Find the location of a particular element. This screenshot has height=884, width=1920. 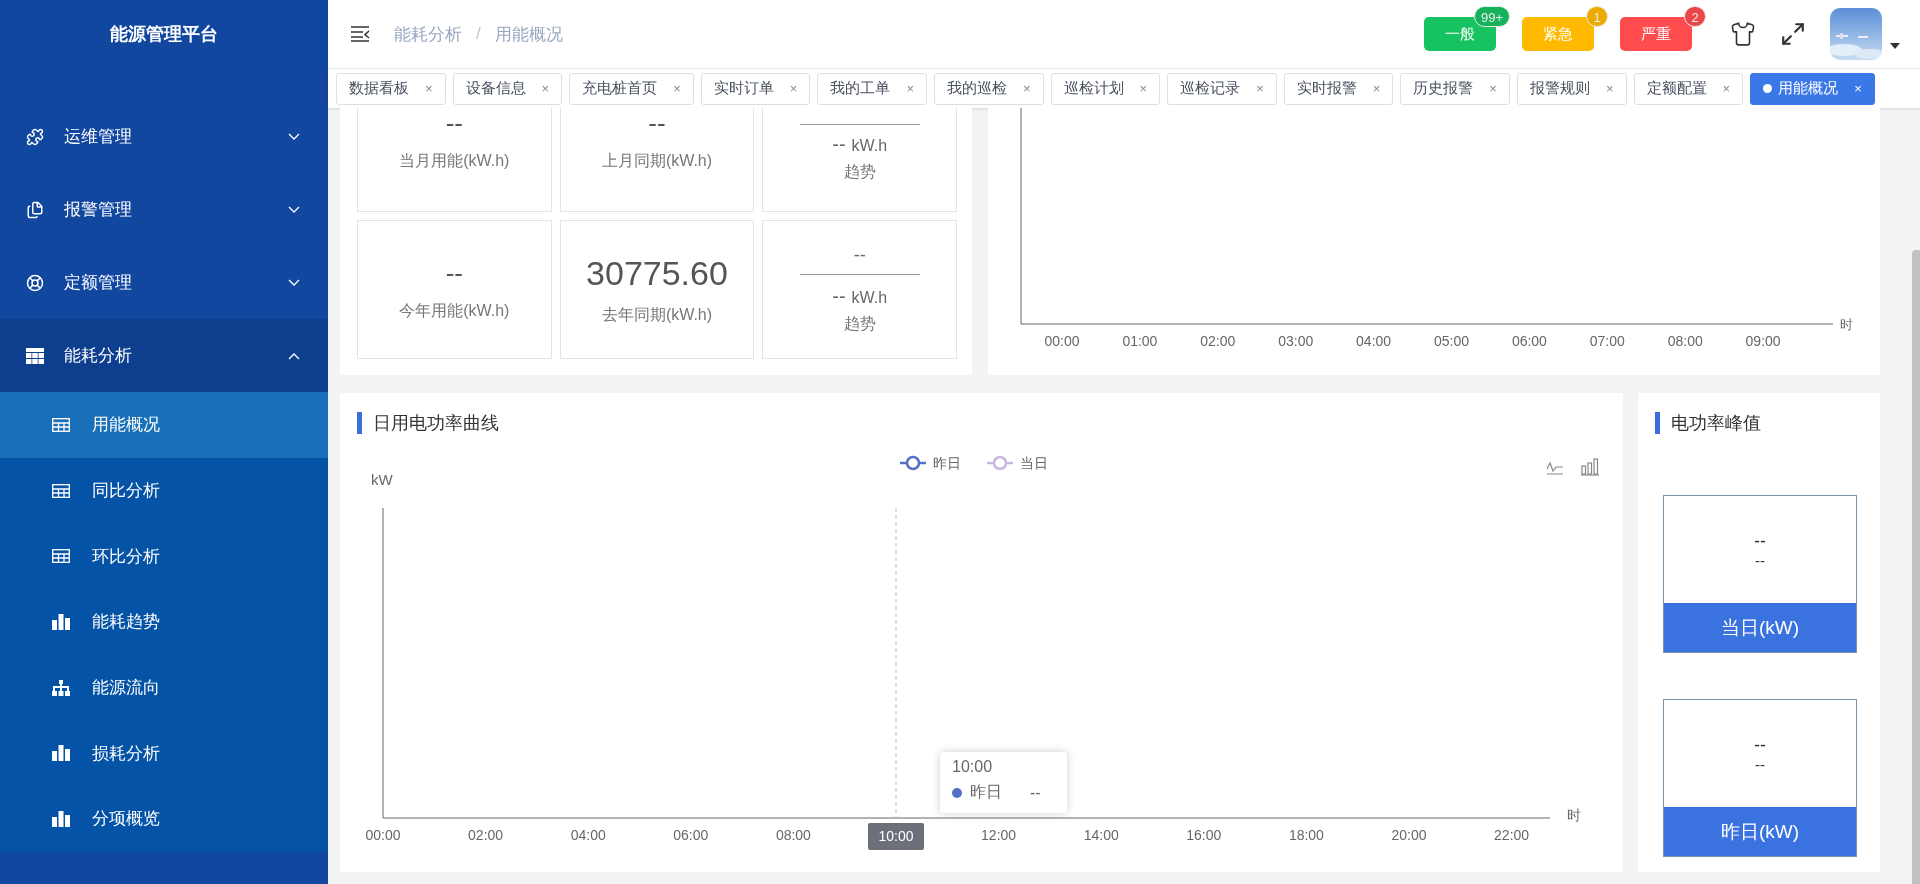

trend-value: -- is located at coordinates (839, 296).